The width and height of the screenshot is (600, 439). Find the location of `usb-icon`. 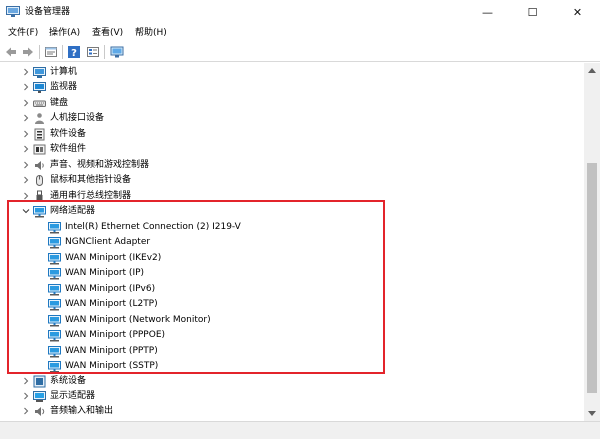

usb-icon is located at coordinates (39, 196).